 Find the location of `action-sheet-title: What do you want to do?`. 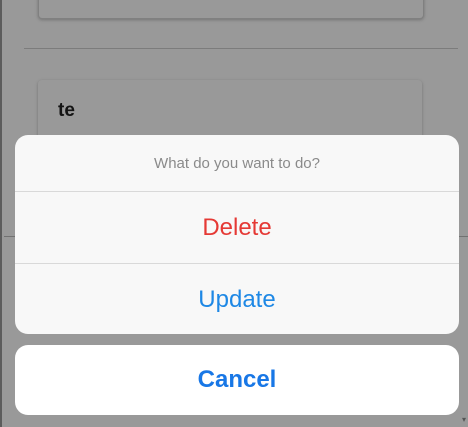

action-sheet-title: What do you want to do? is located at coordinates (237, 163).